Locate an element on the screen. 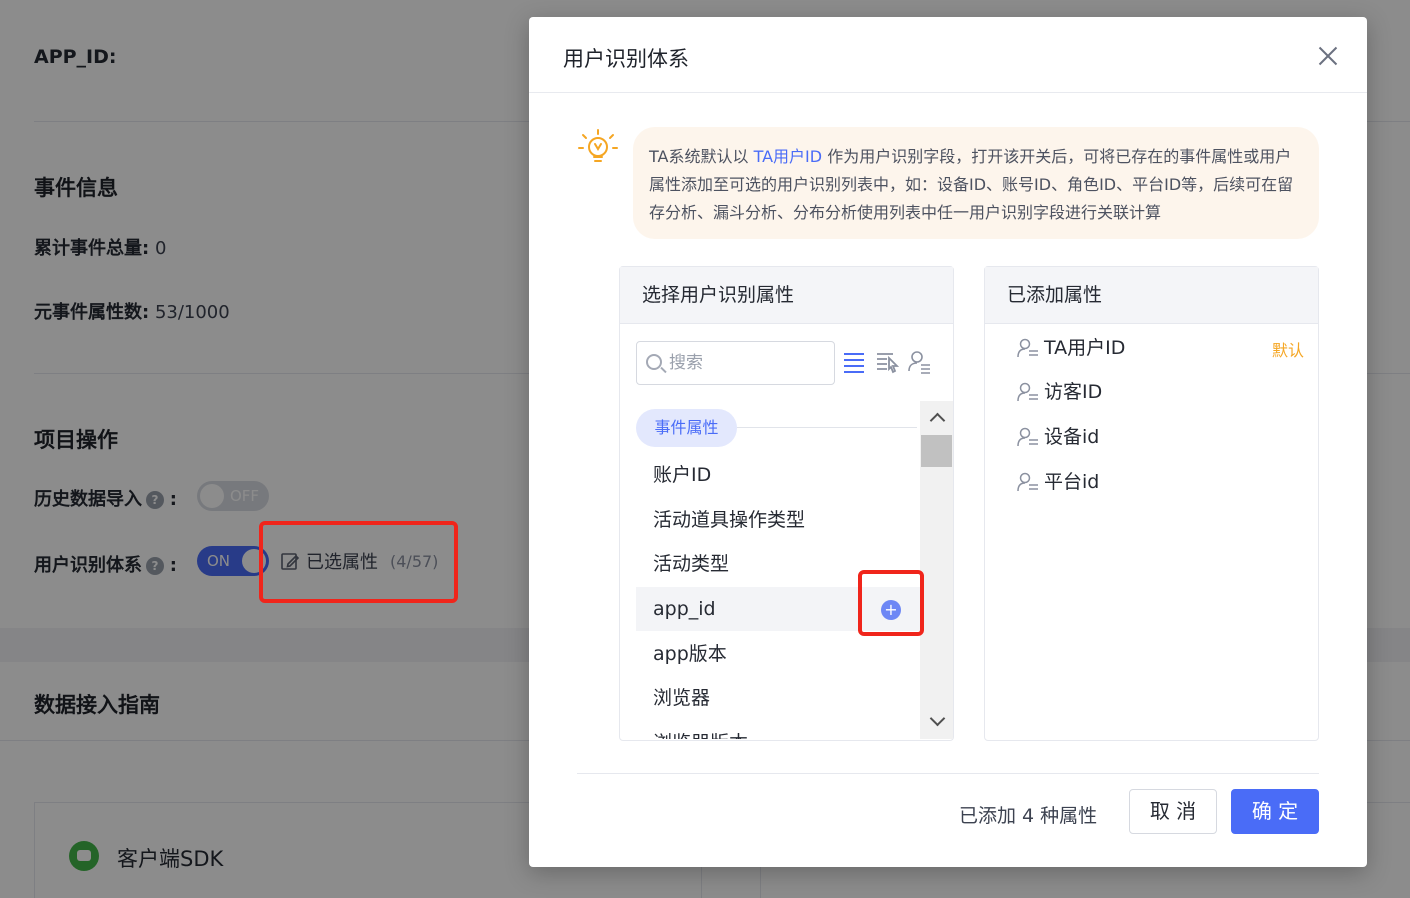 This screenshot has width=1410, height=898. added-item: 平台id is located at coordinates (1167, 482).